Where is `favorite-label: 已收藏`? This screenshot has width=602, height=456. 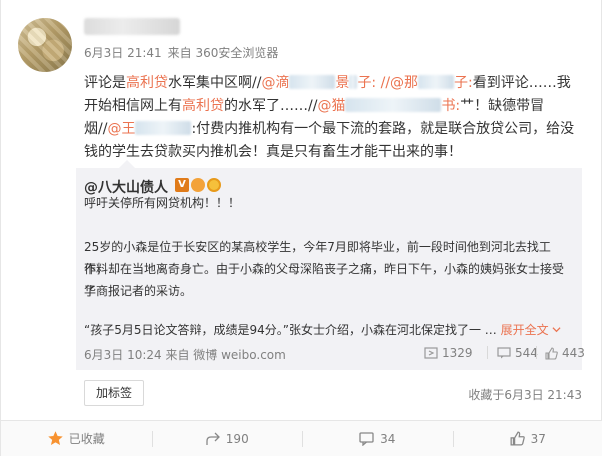
favorite-label: 已收藏 is located at coordinates (86, 439).